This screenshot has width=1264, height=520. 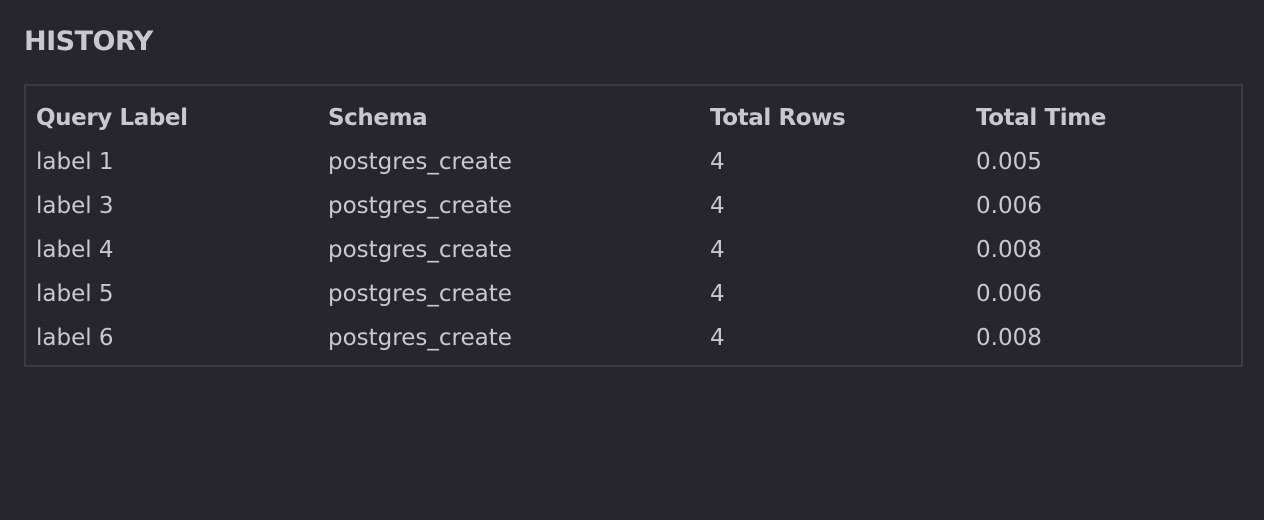 I want to click on cell-query-label: label 6, so click(x=75, y=338).